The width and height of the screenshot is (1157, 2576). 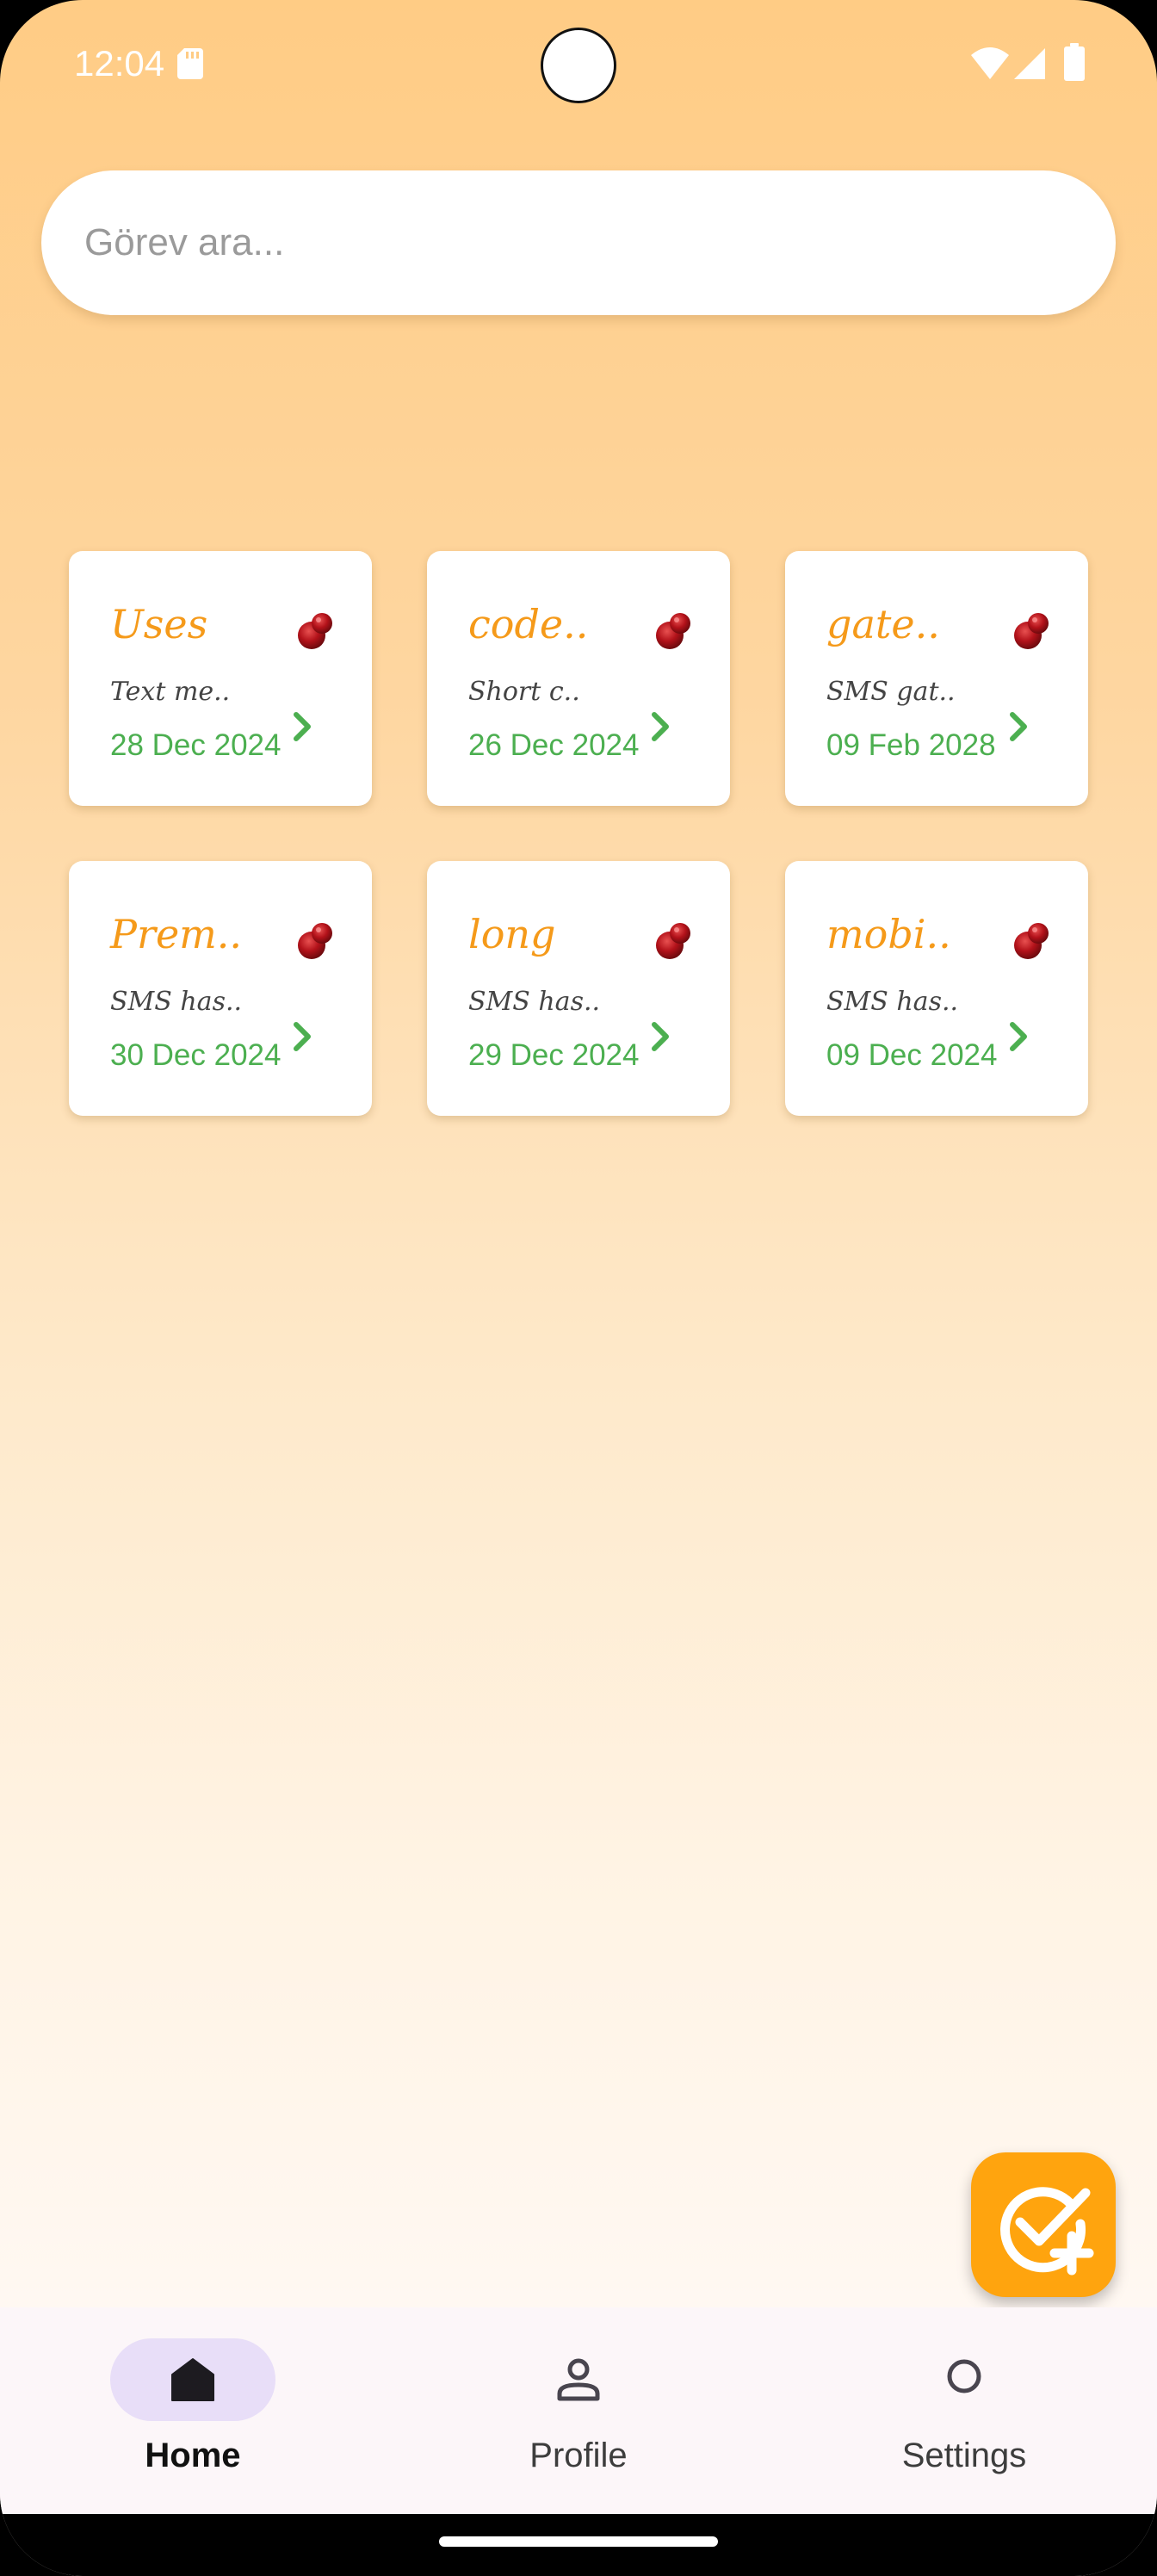 I want to click on task-card: mobi.. SMS has.. 09 Dec 2024, so click(x=937, y=989).